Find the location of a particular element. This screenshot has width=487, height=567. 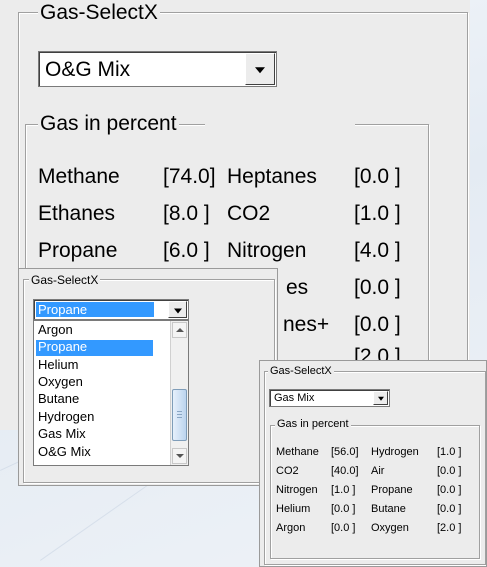

list-scrollbar is located at coordinates (179, 393).